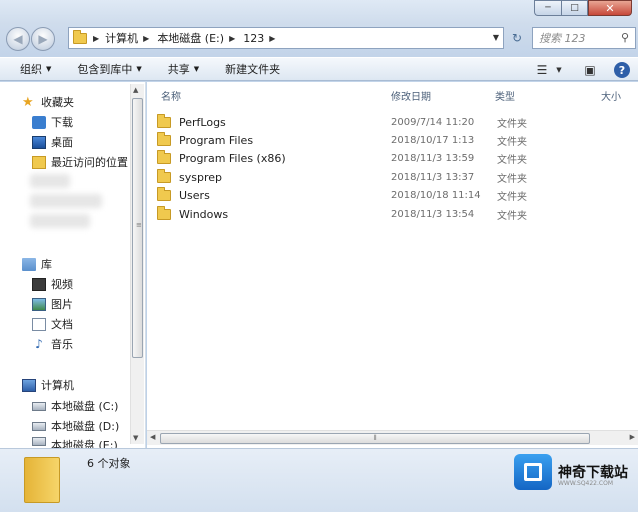  Describe the element at coordinates (28, 102) in the screenshot. I see `star-icon: ★` at that location.